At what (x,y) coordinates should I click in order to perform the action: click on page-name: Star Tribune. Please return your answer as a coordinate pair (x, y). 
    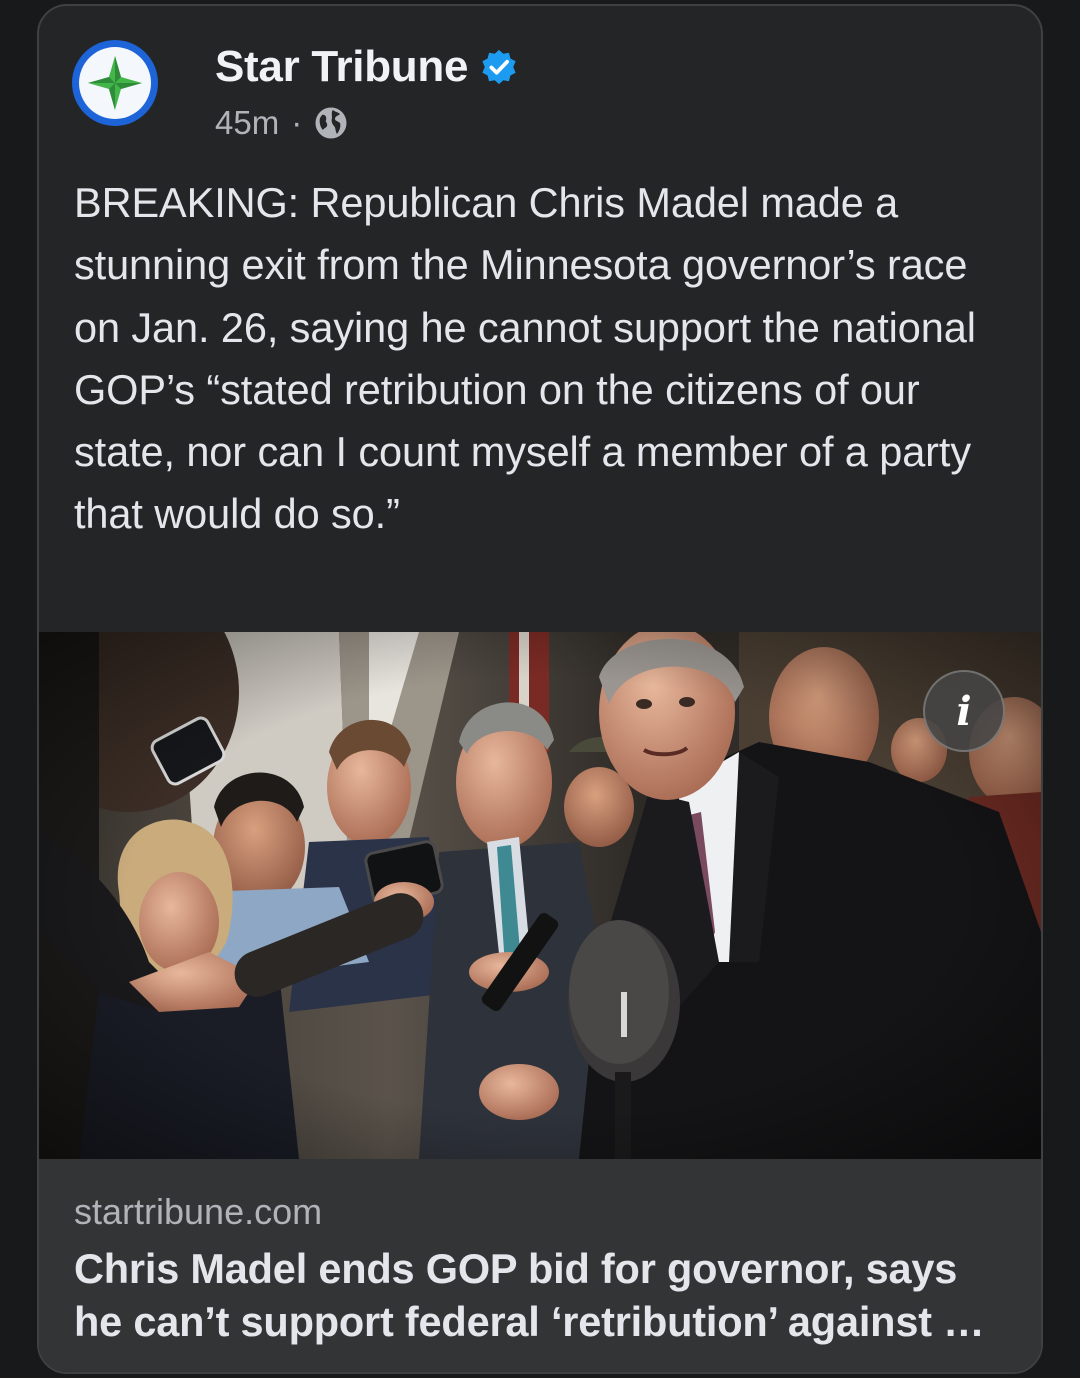
    Looking at the image, I should click on (341, 67).